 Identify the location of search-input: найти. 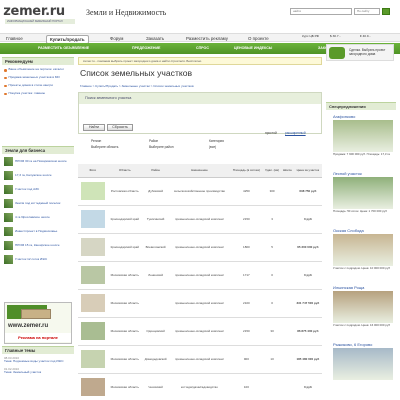
(321, 11).